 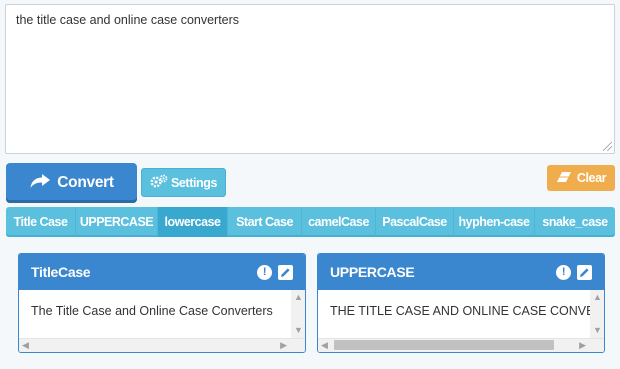 I want to click on scrollbar-thumb, so click(x=444, y=345).